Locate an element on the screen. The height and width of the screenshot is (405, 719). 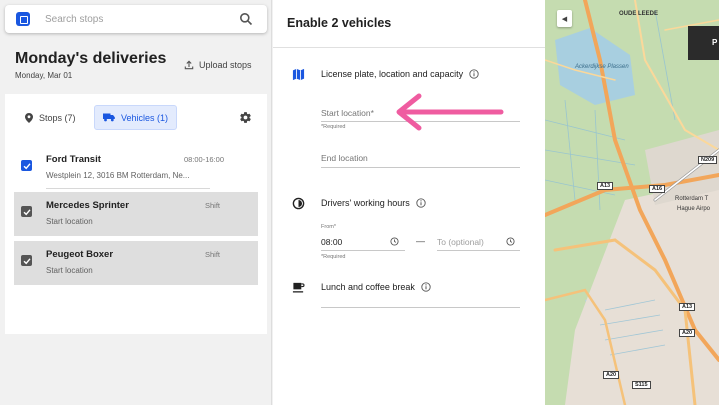
tab-vehicles-label: Vehicles (1) is located at coordinates (145, 117).